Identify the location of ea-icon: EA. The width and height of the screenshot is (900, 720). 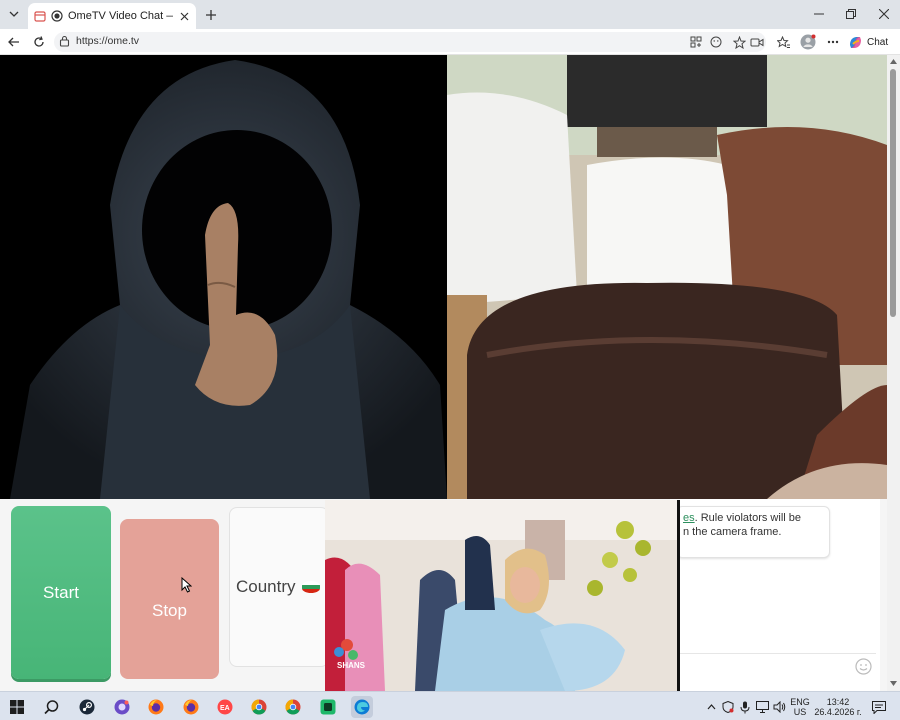
(225, 707).